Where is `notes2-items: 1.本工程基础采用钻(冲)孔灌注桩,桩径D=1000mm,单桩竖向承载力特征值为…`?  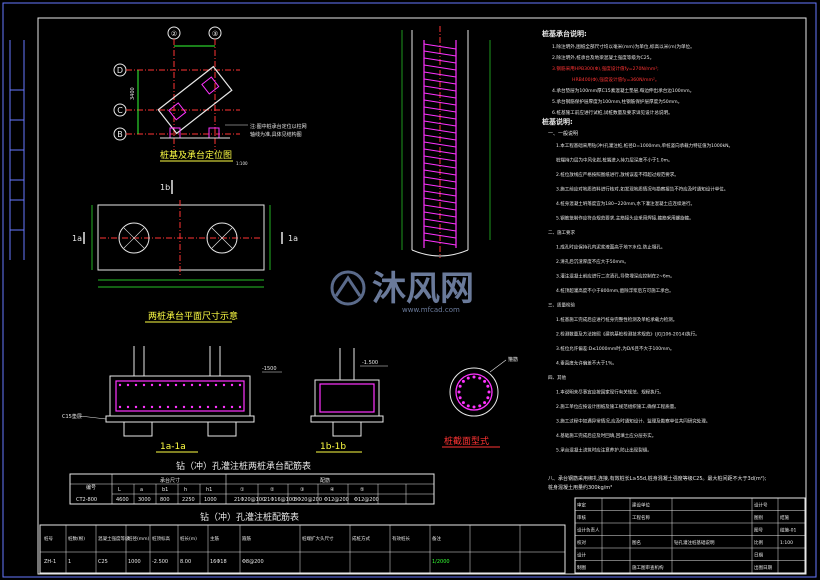 notes2-items: 1.本工程基础采用钻(冲)孔灌注桩,桩径D=1000mm,单桩竖向承载力特征值为… is located at coordinates (640, 298).